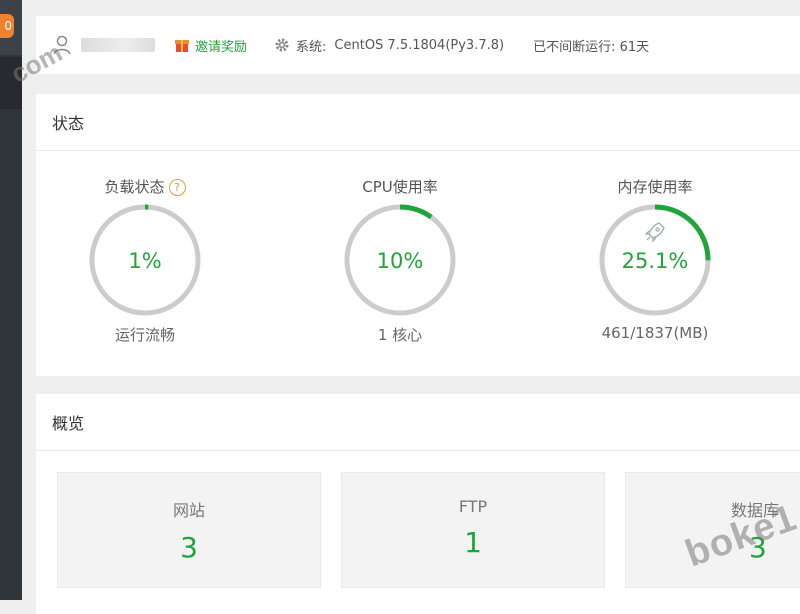 The width and height of the screenshot is (800, 614). I want to click on help-icon: ?, so click(177, 187).